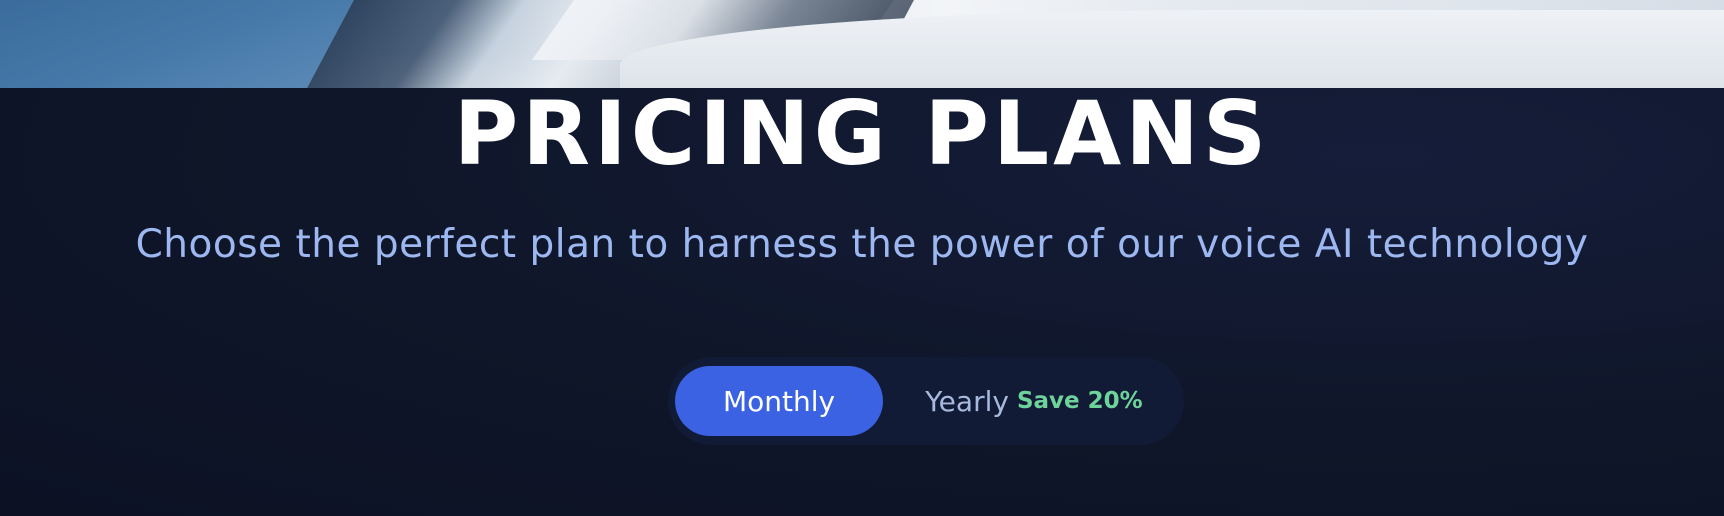 Image resolution: width=1724 pixels, height=516 pixels. Describe the element at coordinates (1079, 401) in the screenshot. I see `save-badge: Save 20%` at that location.